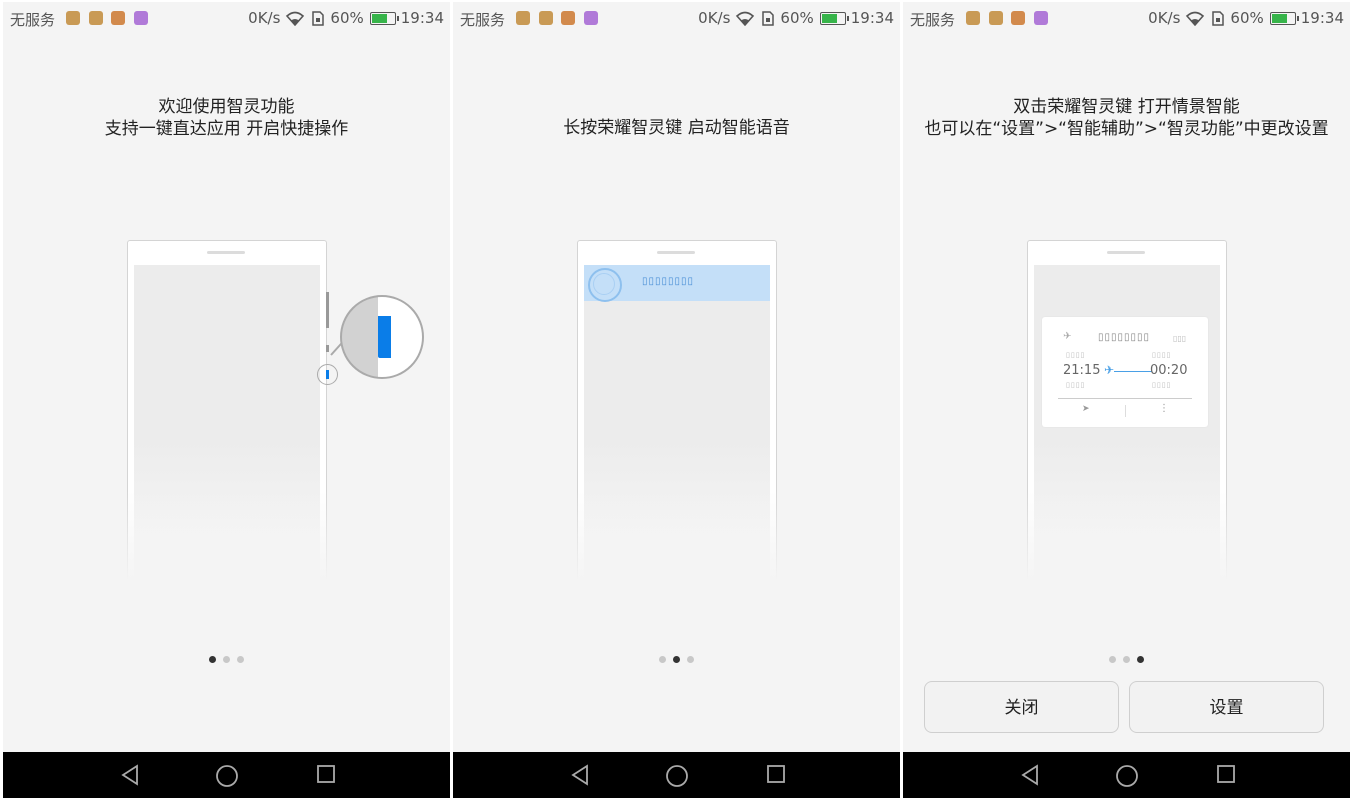  I want to click on airplane-icon: ✈, so click(1067, 336).